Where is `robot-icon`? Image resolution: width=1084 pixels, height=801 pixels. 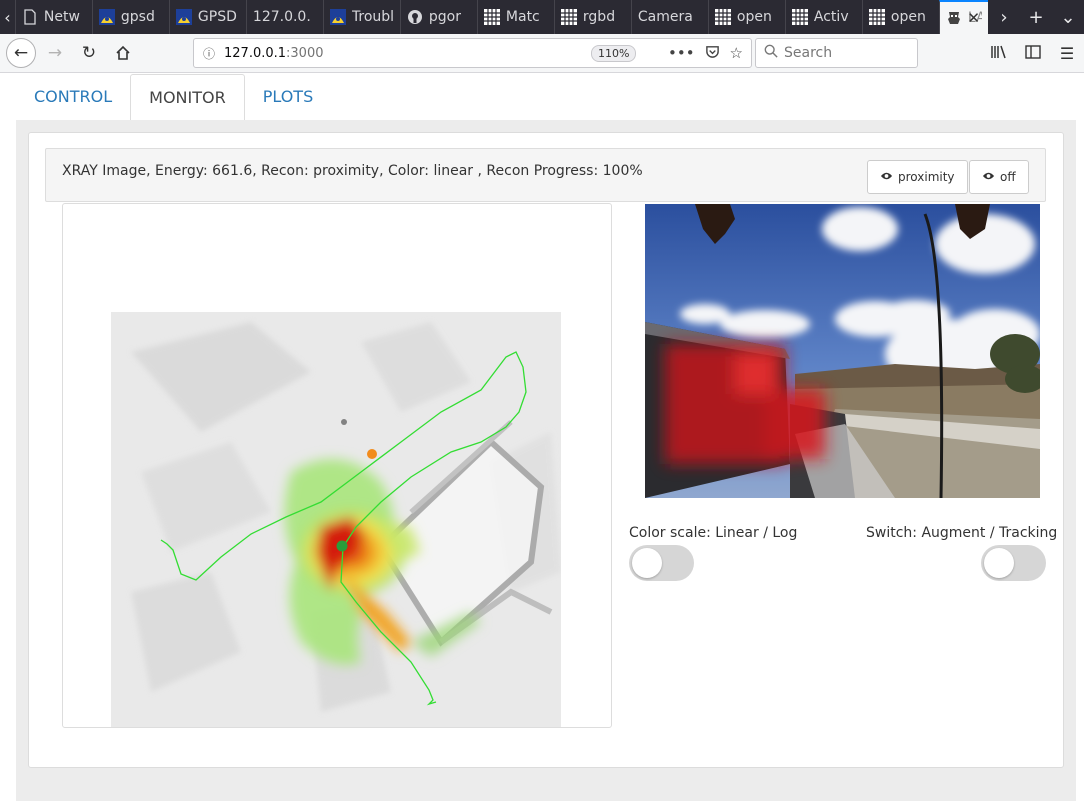
robot-icon is located at coordinates (954, 18).